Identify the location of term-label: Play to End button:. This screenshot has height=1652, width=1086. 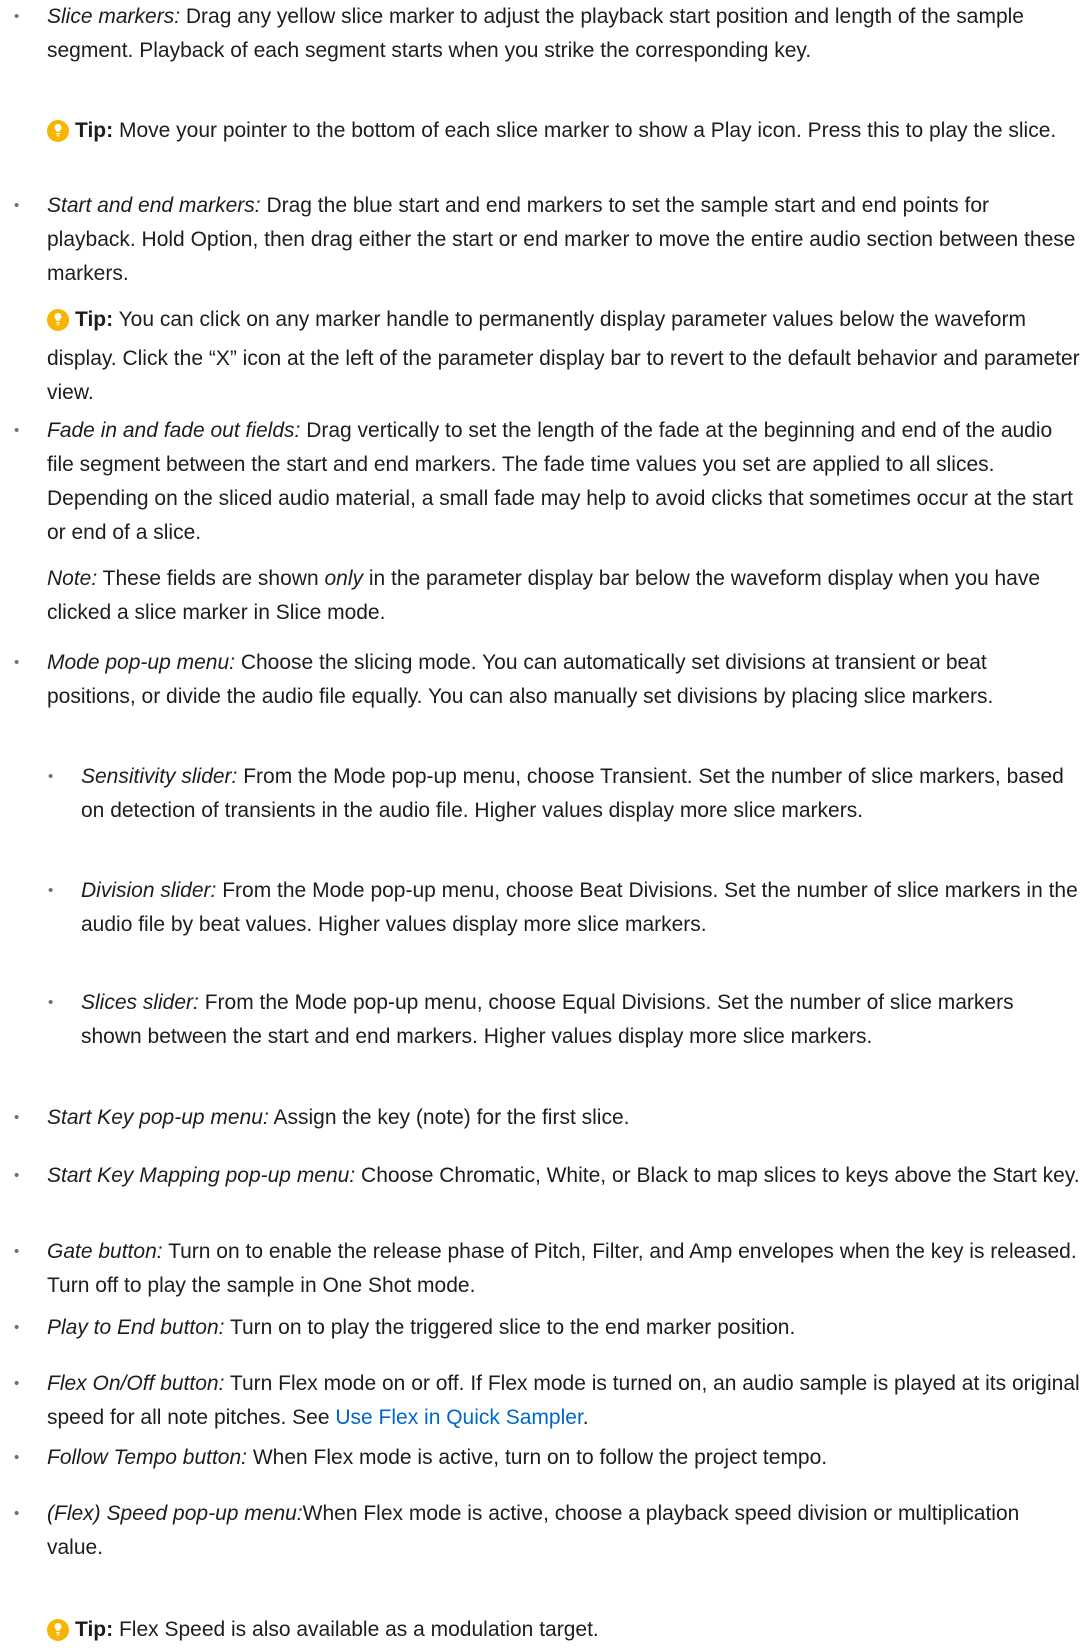
(136, 1327).